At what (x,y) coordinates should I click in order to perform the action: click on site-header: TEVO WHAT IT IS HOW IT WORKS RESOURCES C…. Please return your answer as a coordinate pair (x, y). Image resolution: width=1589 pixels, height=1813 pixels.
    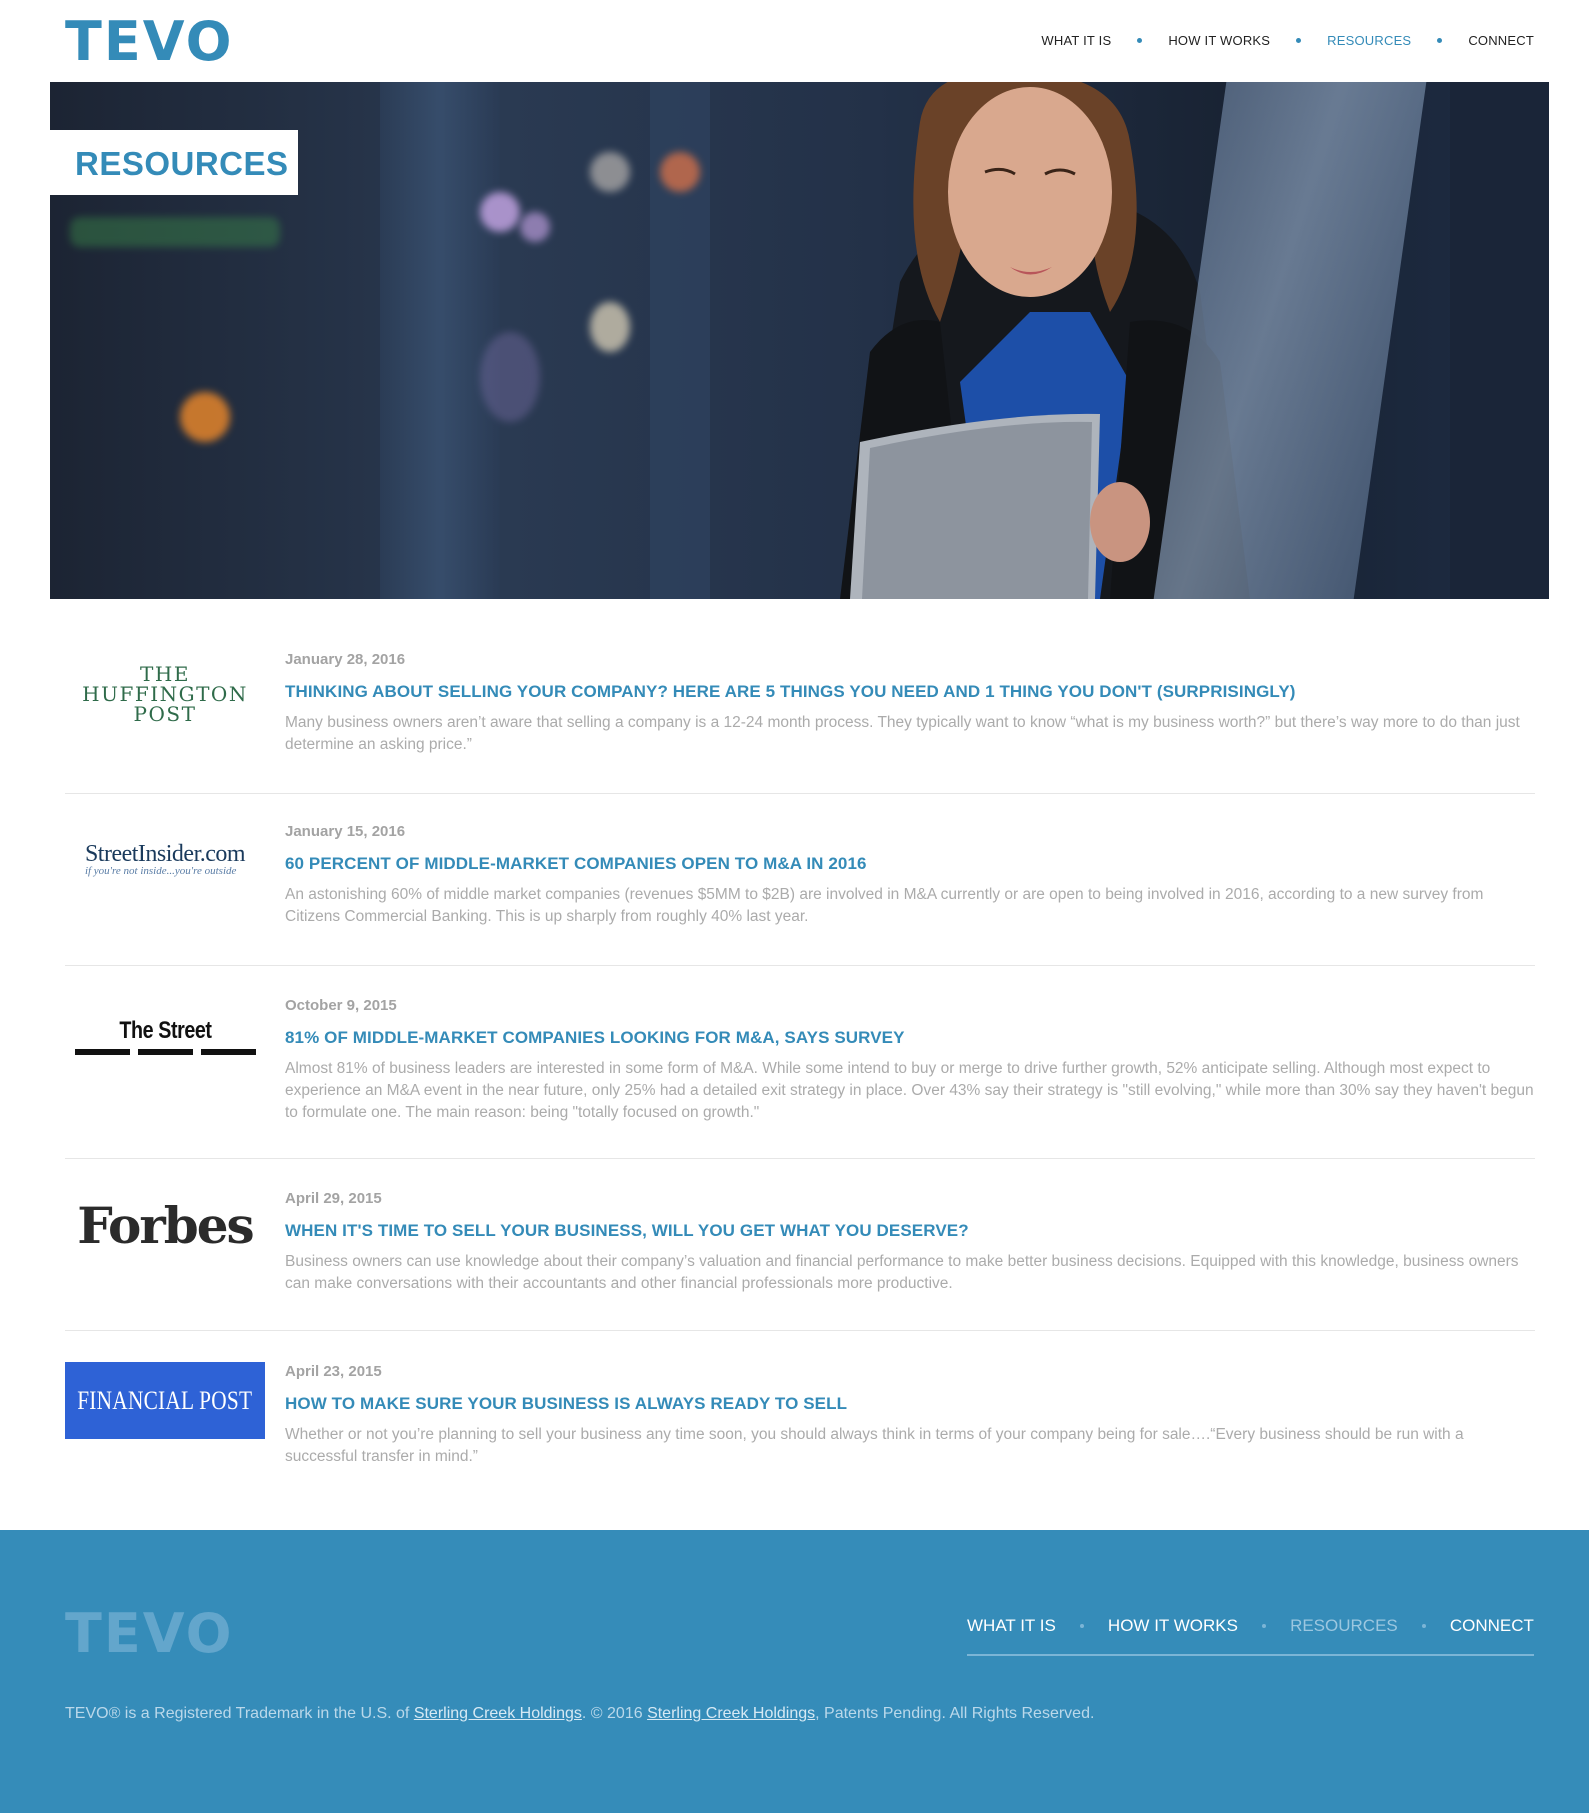
    Looking at the image, I should click on (794, 41).